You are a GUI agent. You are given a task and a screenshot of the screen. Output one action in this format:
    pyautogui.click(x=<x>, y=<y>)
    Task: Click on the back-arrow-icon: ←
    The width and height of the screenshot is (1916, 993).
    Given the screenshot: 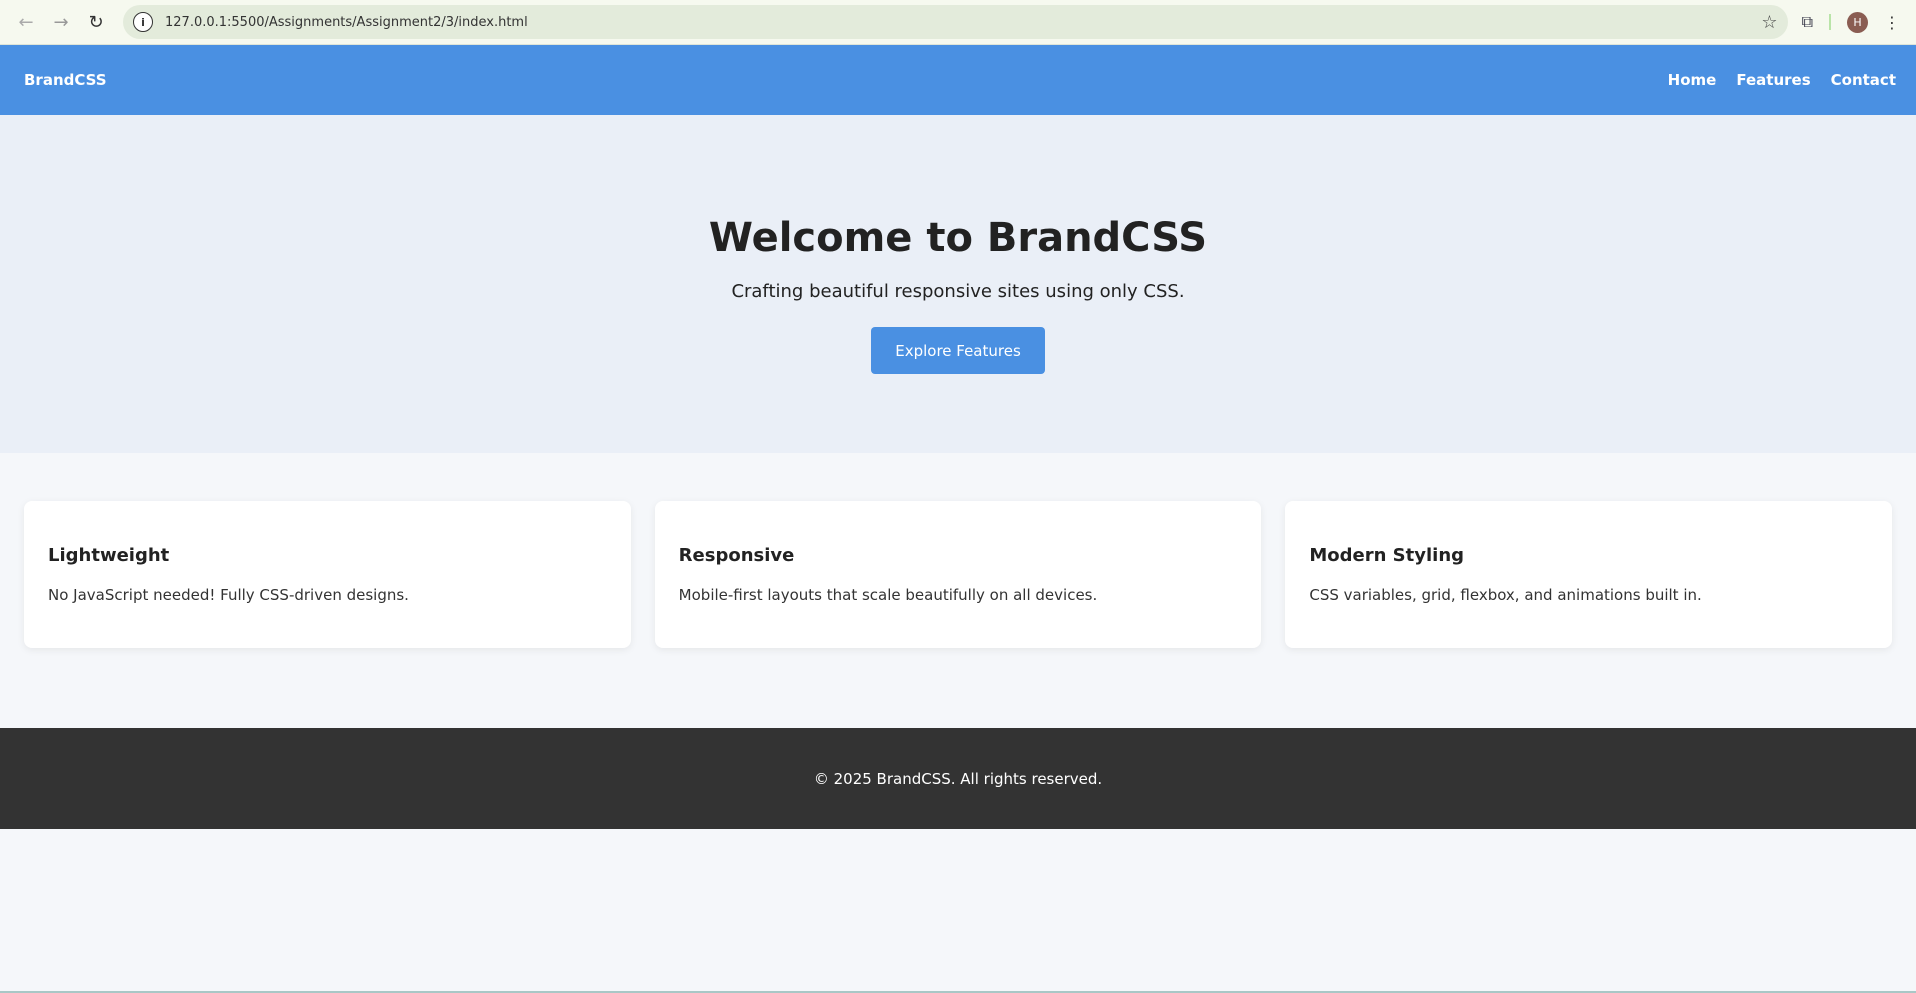 What is the action you would take?
    pyautogui.click(x=26, y=22)
    